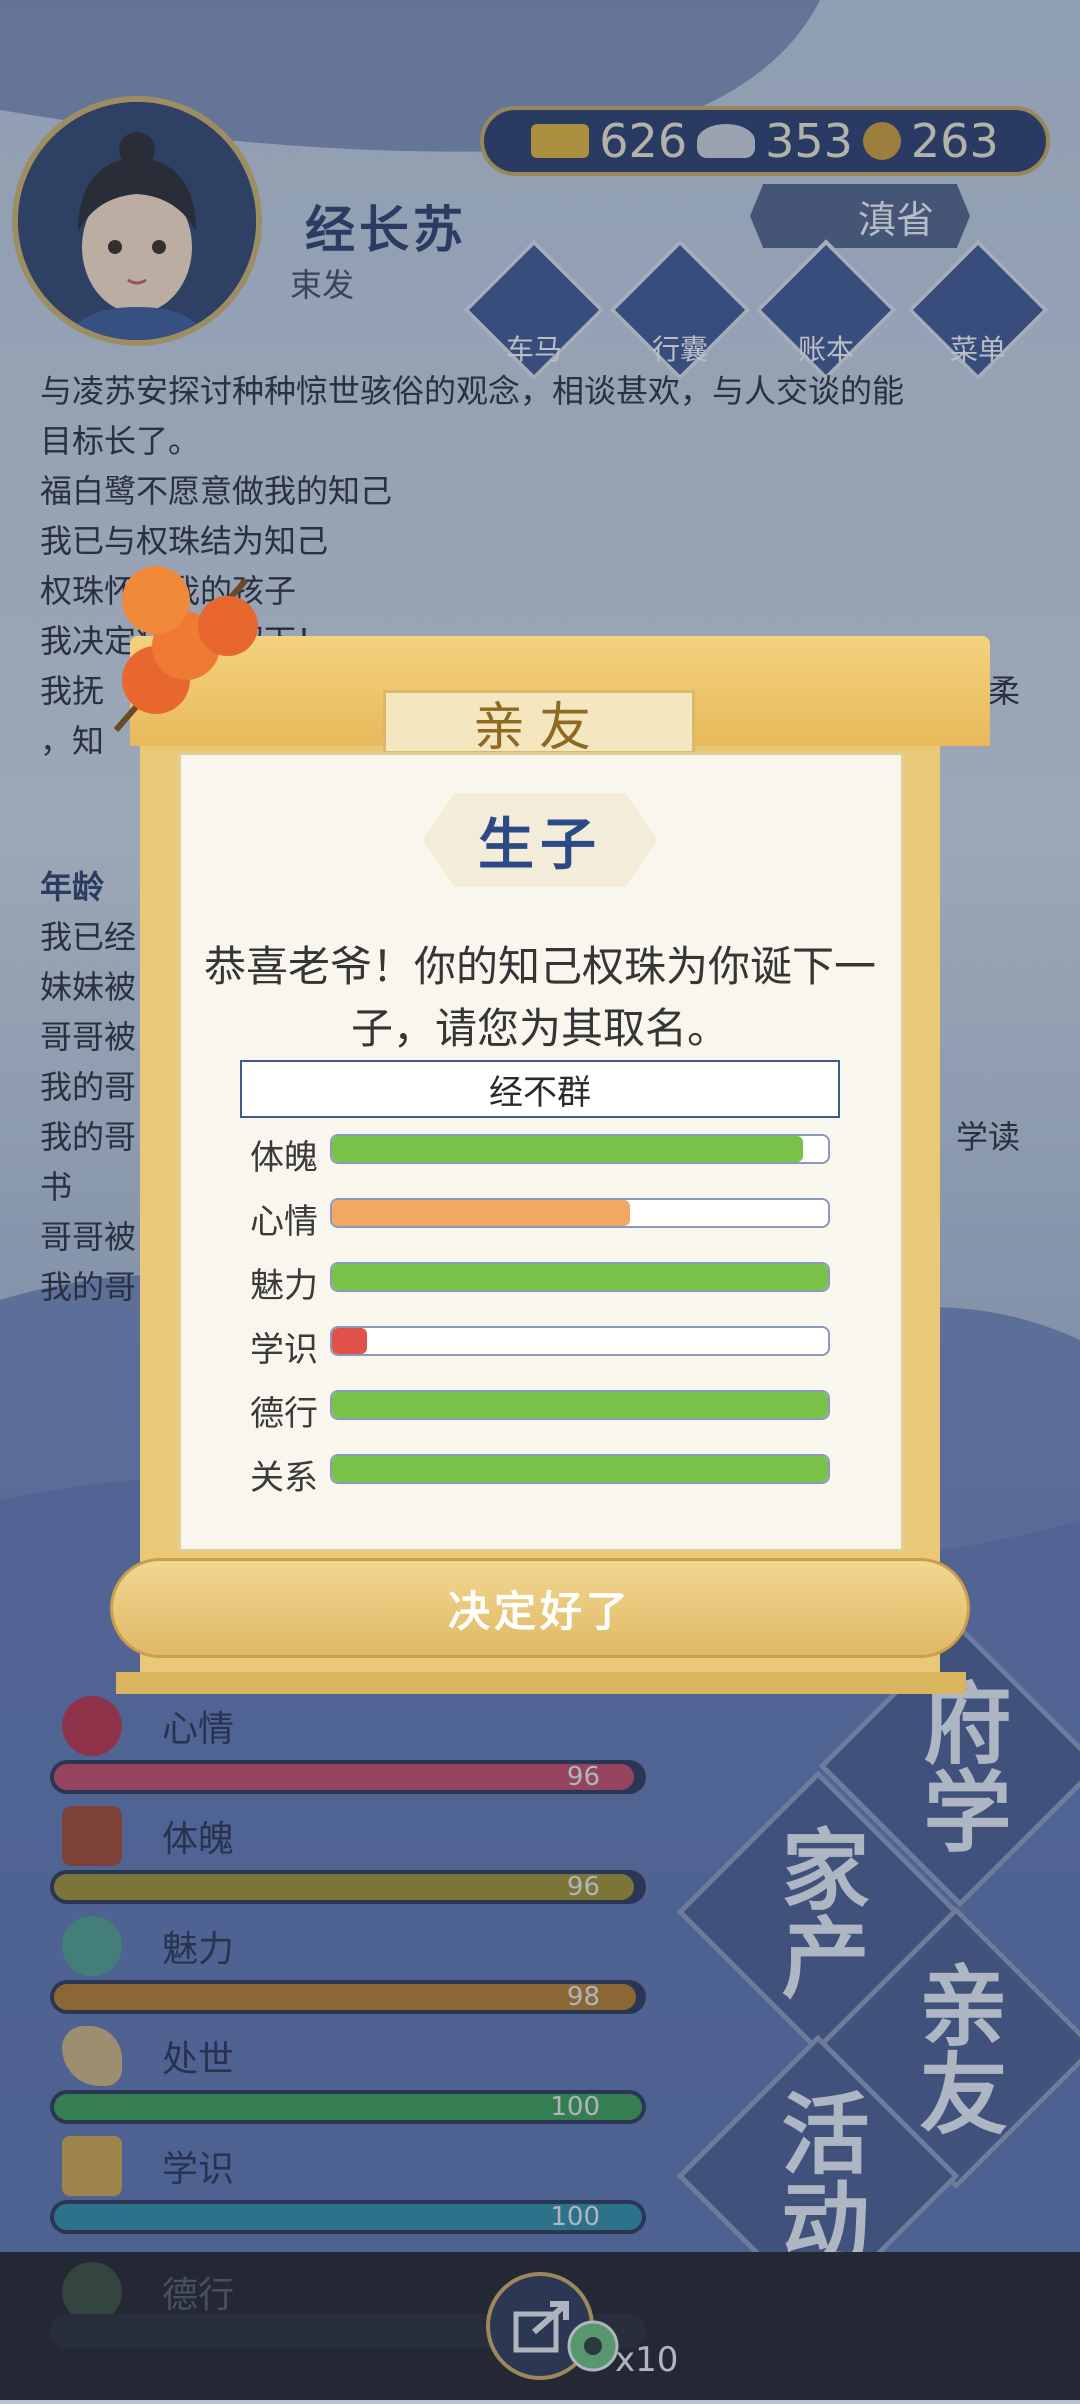  I want to click on attr-bar-mood, so click(580, 1213).